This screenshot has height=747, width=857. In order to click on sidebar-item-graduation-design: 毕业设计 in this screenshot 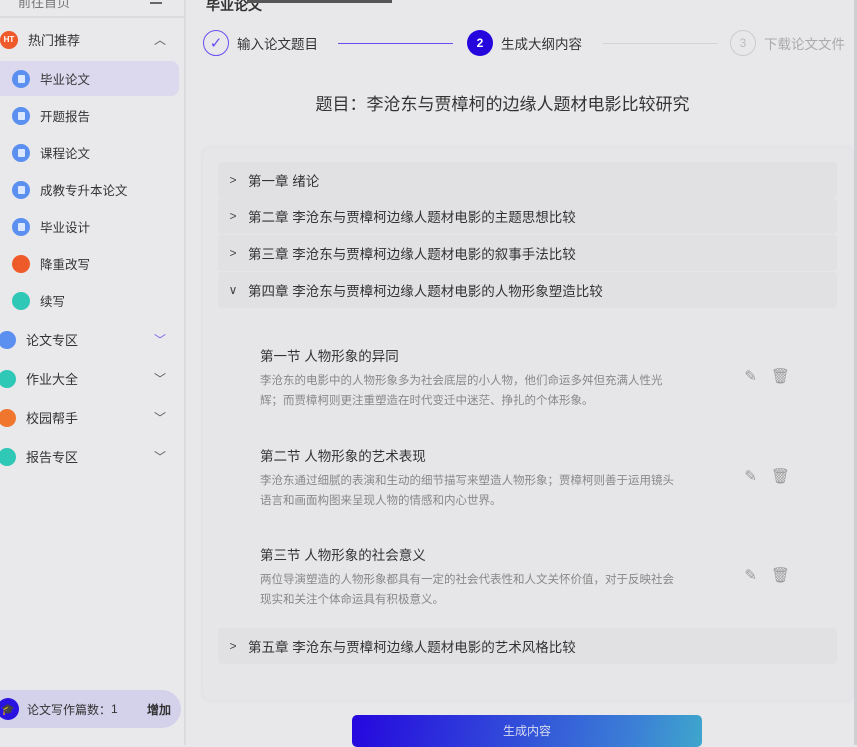, I will do `click(89, 226)`.